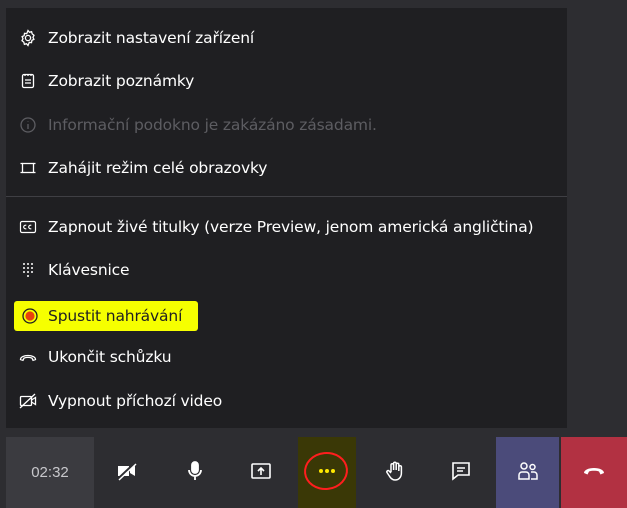 Image resolution: width=627 pixels, height=508 pixels. Describe the element at coordinates (286, 316) in the screenshot. I see `menu-item-start-recording: Spustit nahrávání` at that location.